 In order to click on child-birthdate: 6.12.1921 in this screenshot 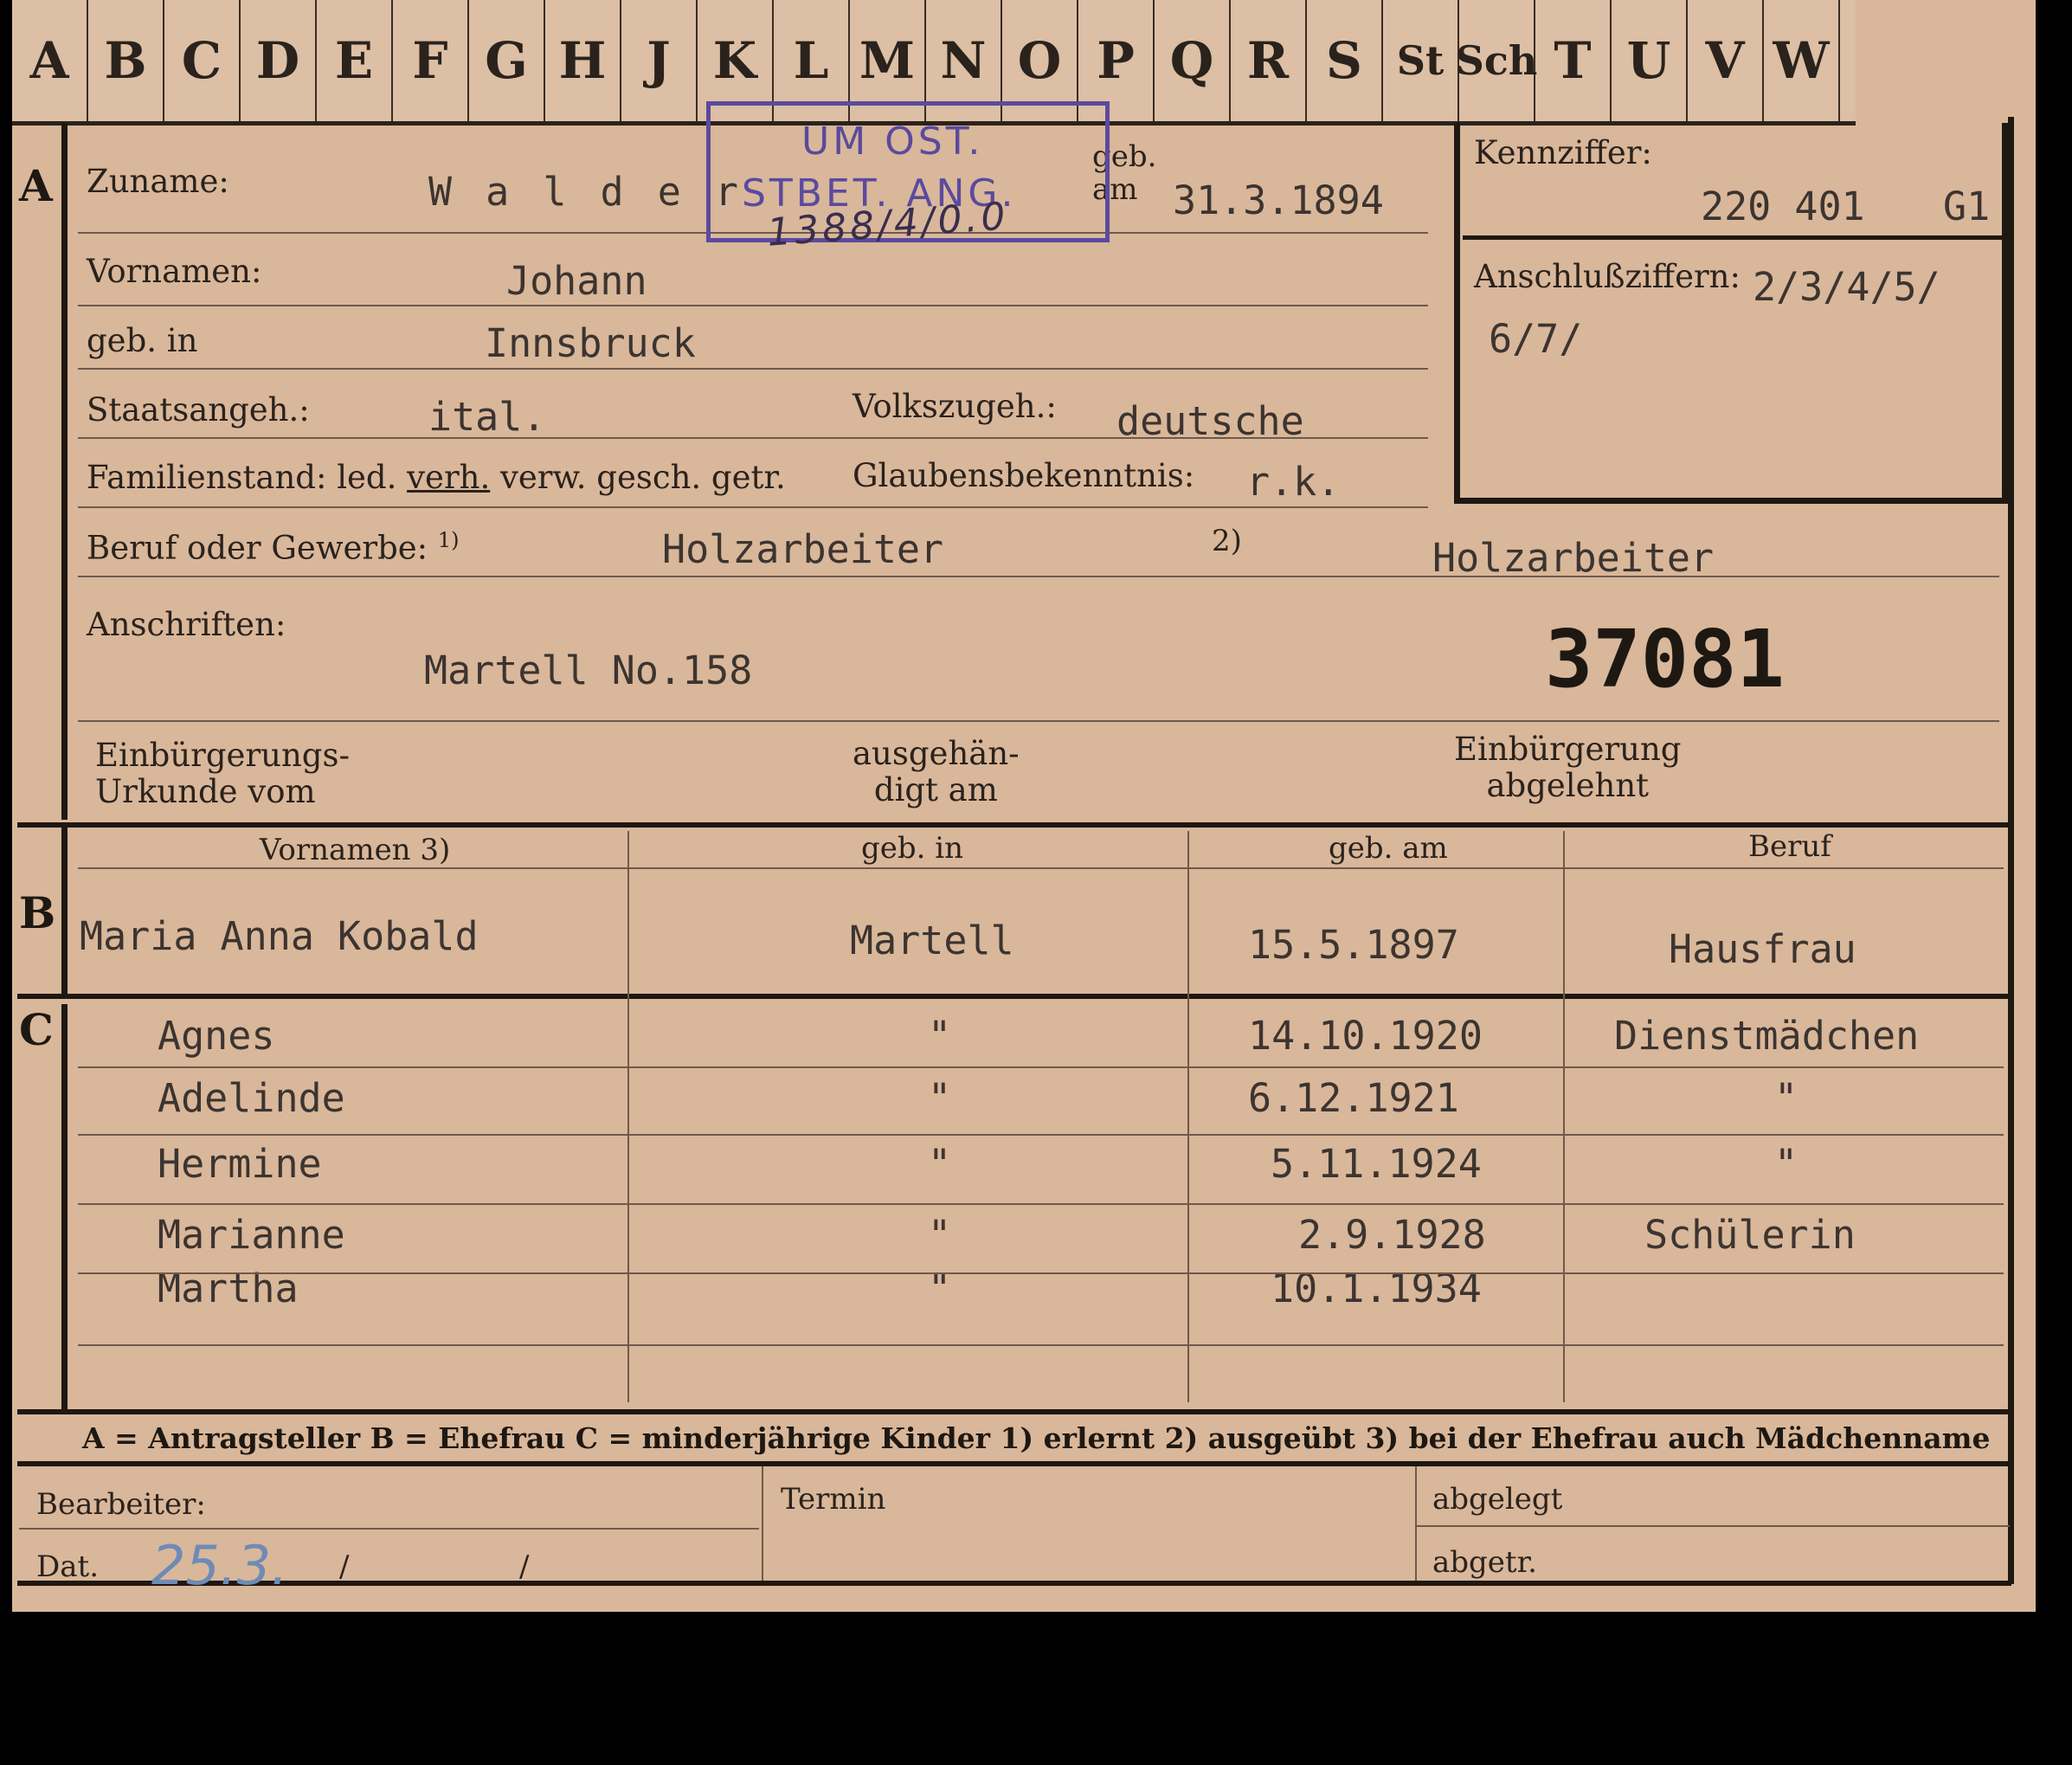, I will do `click(1353, 1098)`.